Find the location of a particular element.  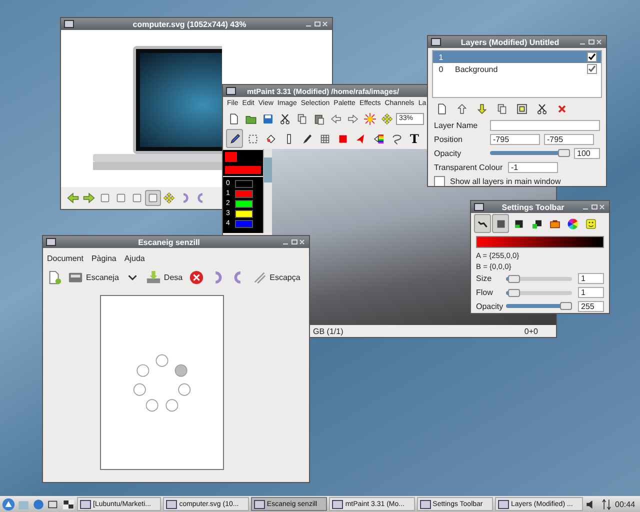

scrollbar is located at coordinates (267, 191).